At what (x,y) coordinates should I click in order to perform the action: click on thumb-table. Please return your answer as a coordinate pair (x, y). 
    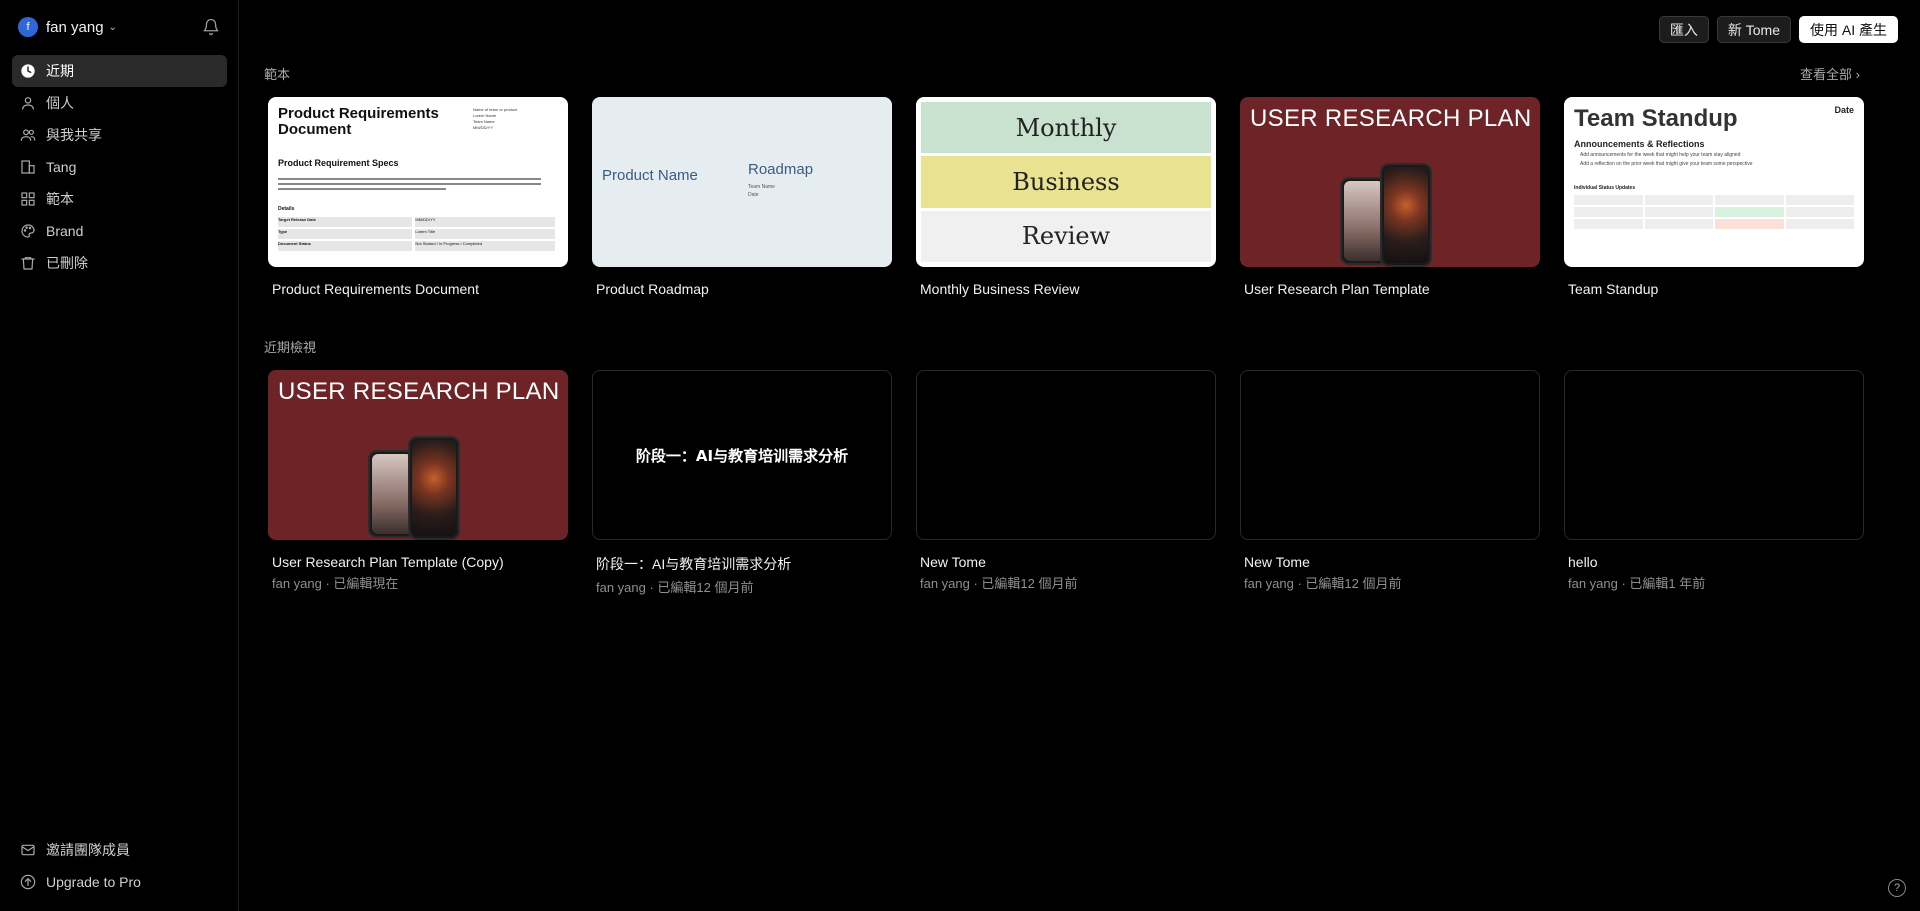
    Looking at the image, I should click on (1714, 212).